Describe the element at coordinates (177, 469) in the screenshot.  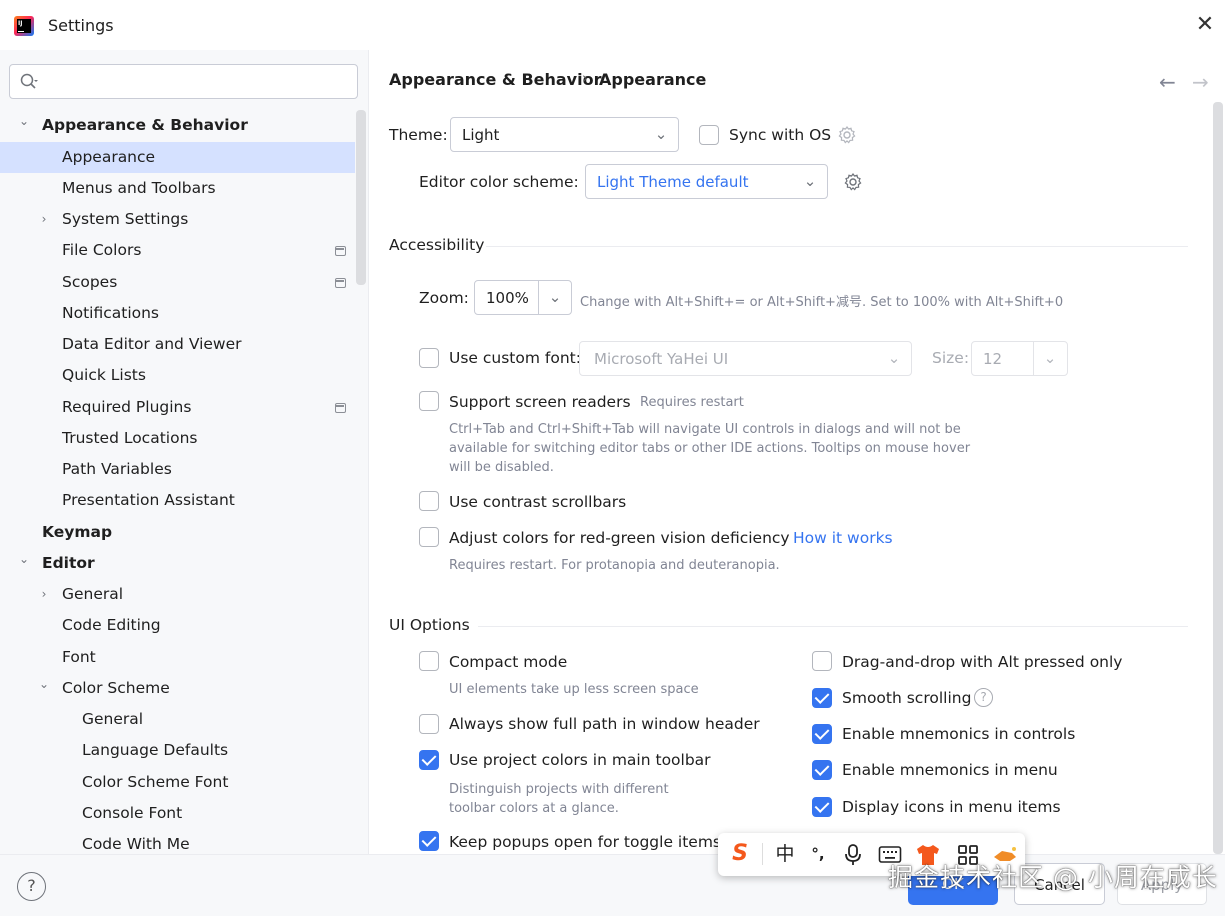
I see `sidebar-item: Path Variables` at that location.